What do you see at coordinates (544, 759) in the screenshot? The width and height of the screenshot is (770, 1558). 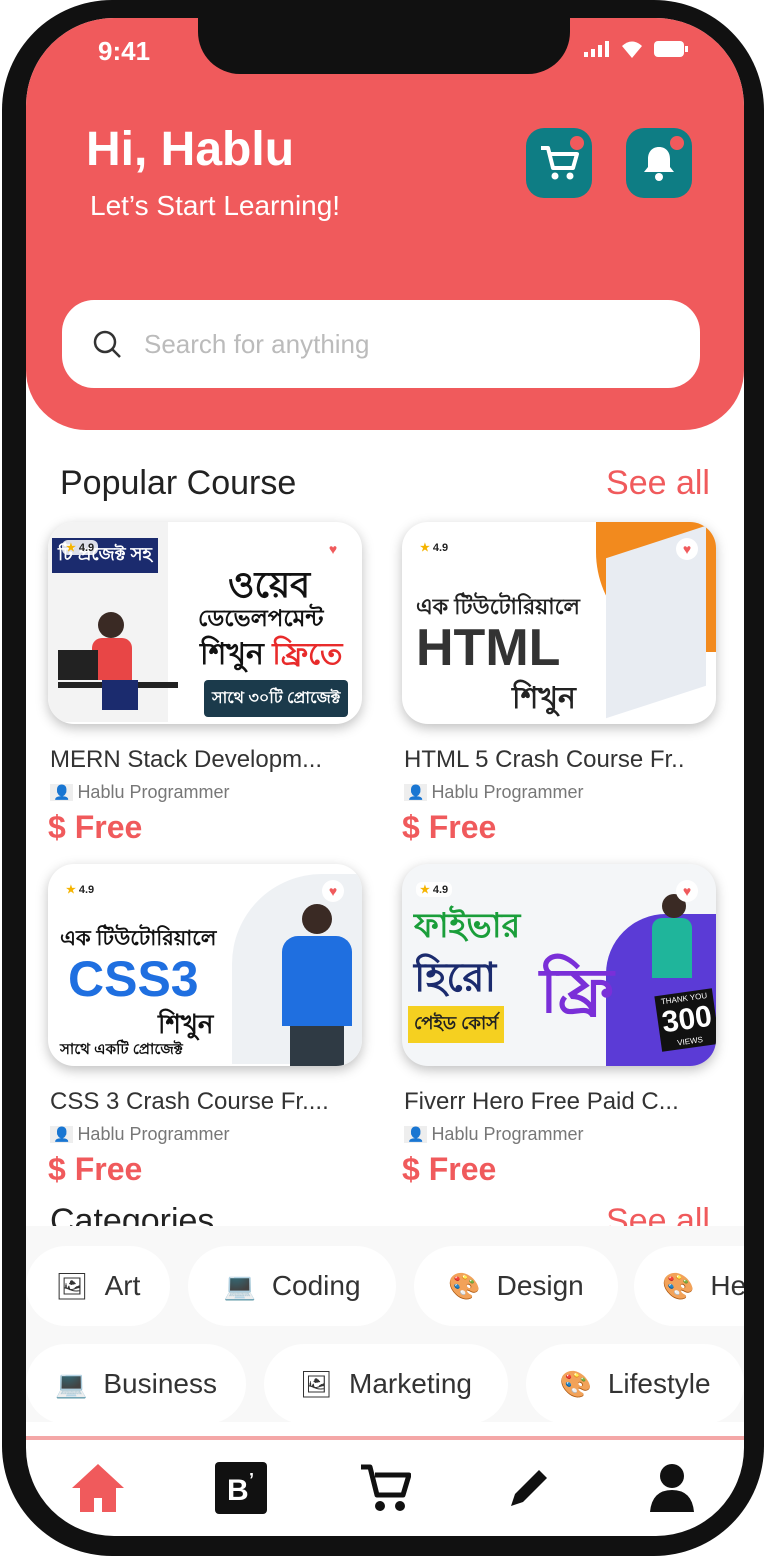 I see `course-title: HTML 5 Crash Course Fr..` at bounding box center [544, 759].